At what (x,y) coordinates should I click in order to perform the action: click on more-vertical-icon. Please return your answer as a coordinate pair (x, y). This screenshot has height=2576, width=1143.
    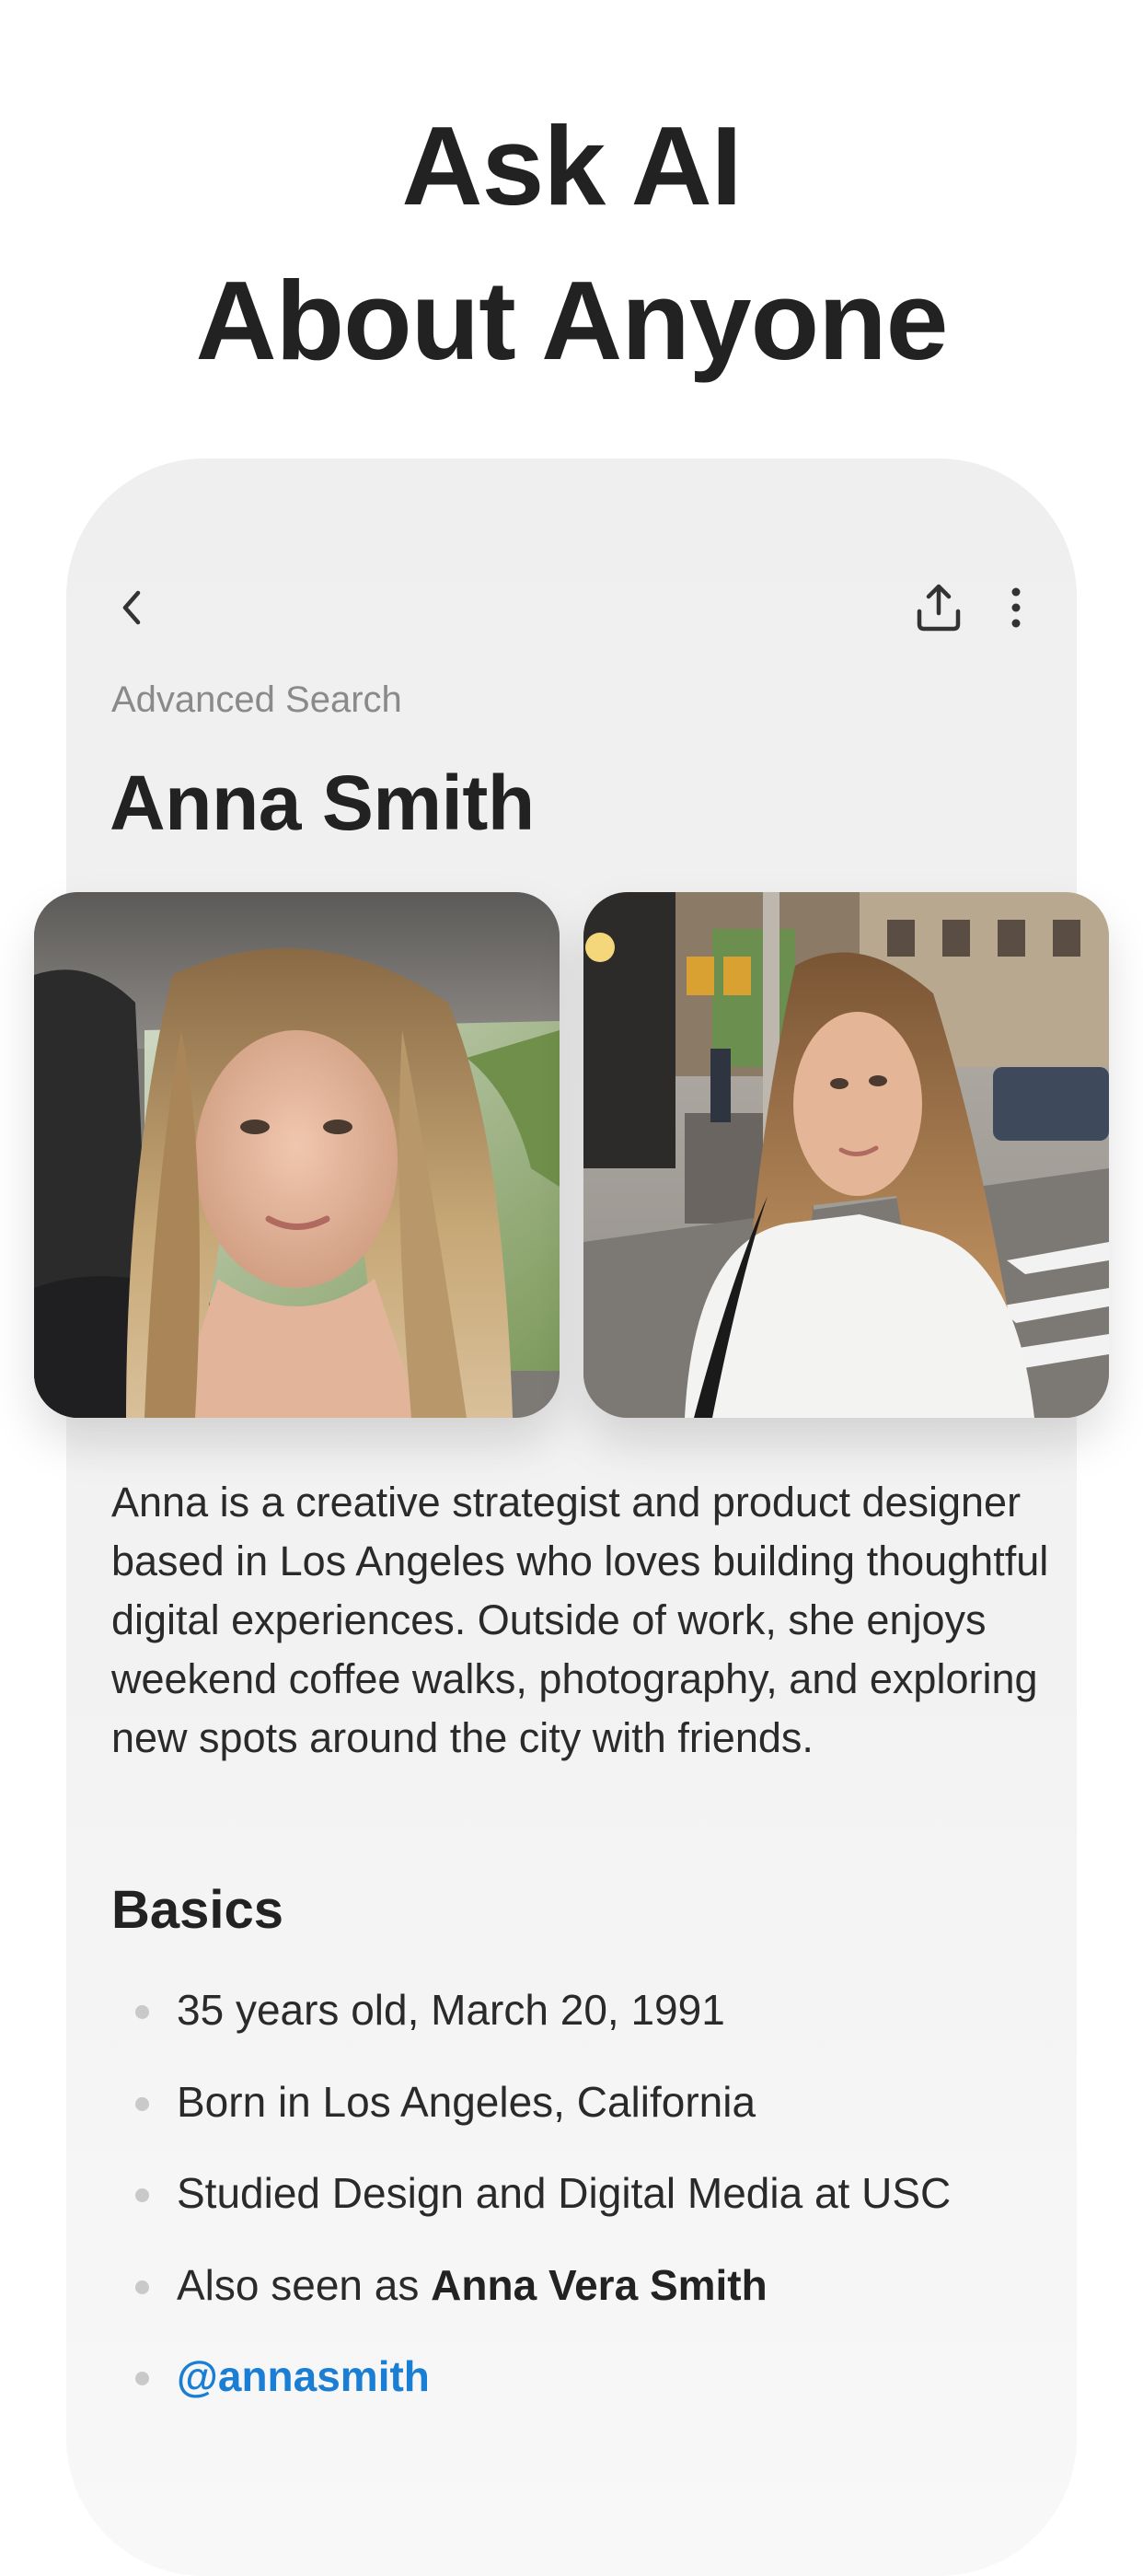
    Looking at the image, I should click on (1016, 607).